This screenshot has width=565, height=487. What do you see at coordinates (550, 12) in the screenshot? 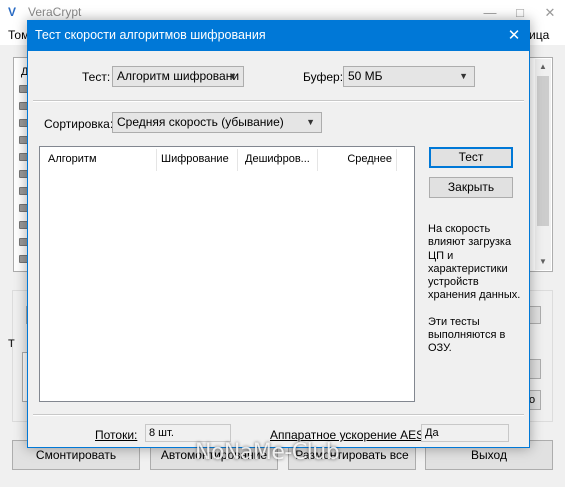
I see `close-icon: ✕` at bounding box center [550, 12].